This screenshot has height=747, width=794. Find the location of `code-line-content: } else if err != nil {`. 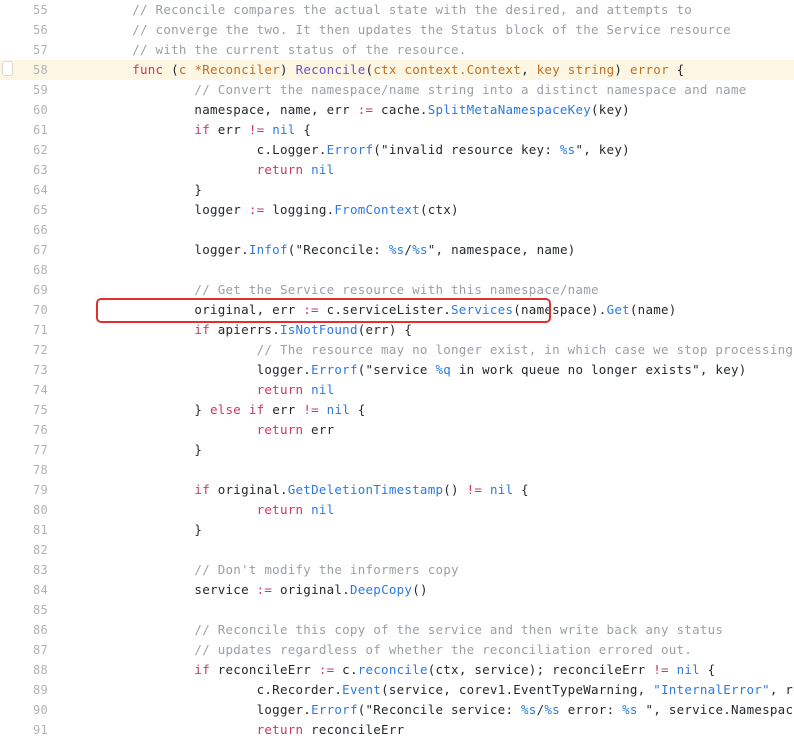

code-line-content: } else if err != nil { is located at coordinates (421, 410).